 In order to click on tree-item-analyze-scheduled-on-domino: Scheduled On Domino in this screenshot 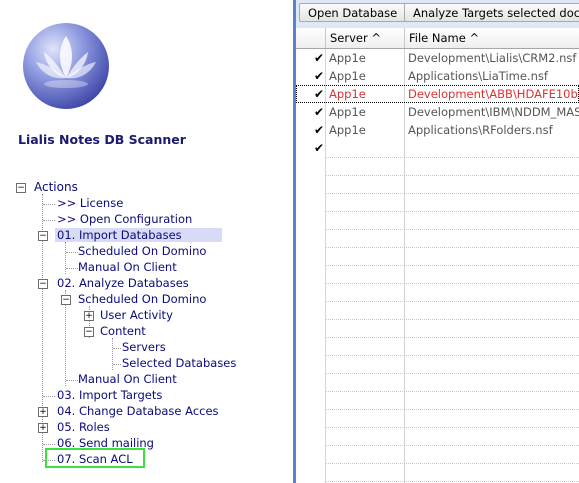, I will do `click(142, 299)`.